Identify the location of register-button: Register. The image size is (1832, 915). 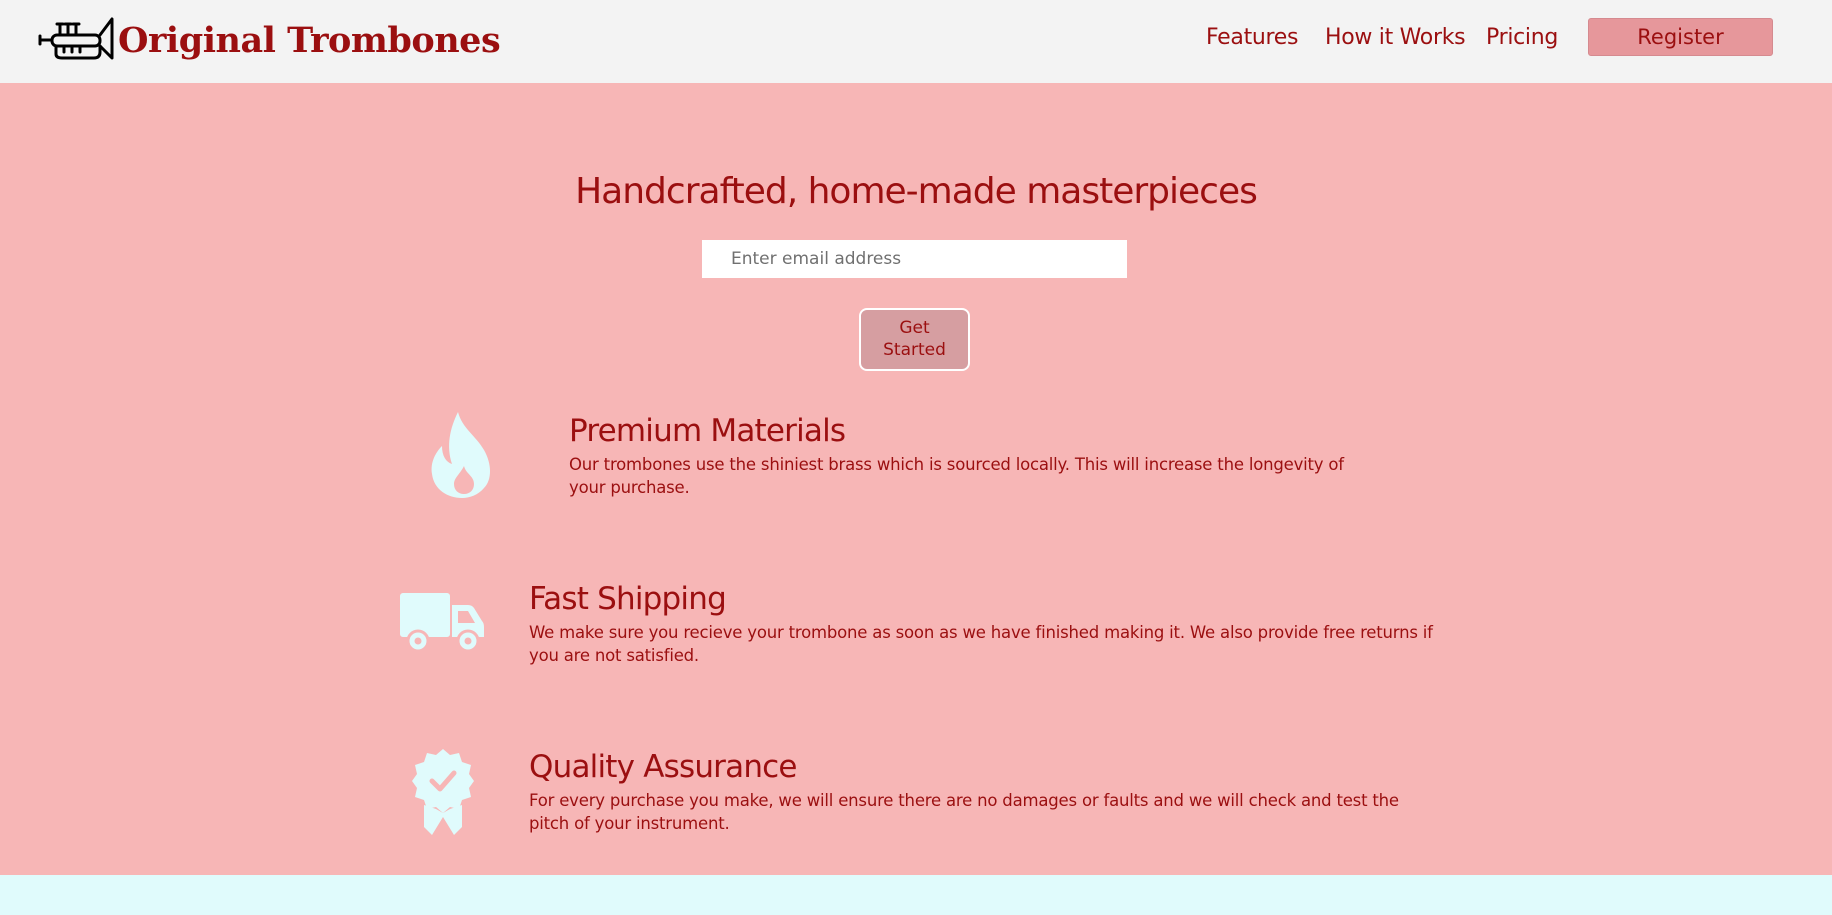
(1680, 37).